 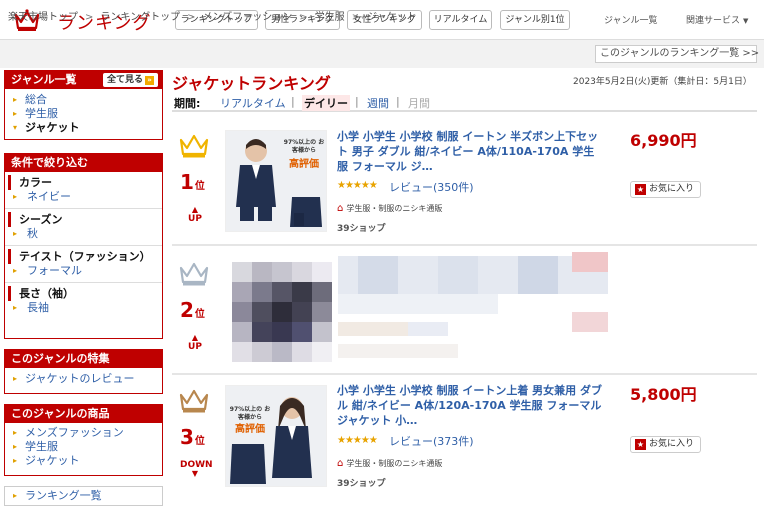 I want to click on filter-group-color: カラー ネイビー, so click(x=83, y=190).